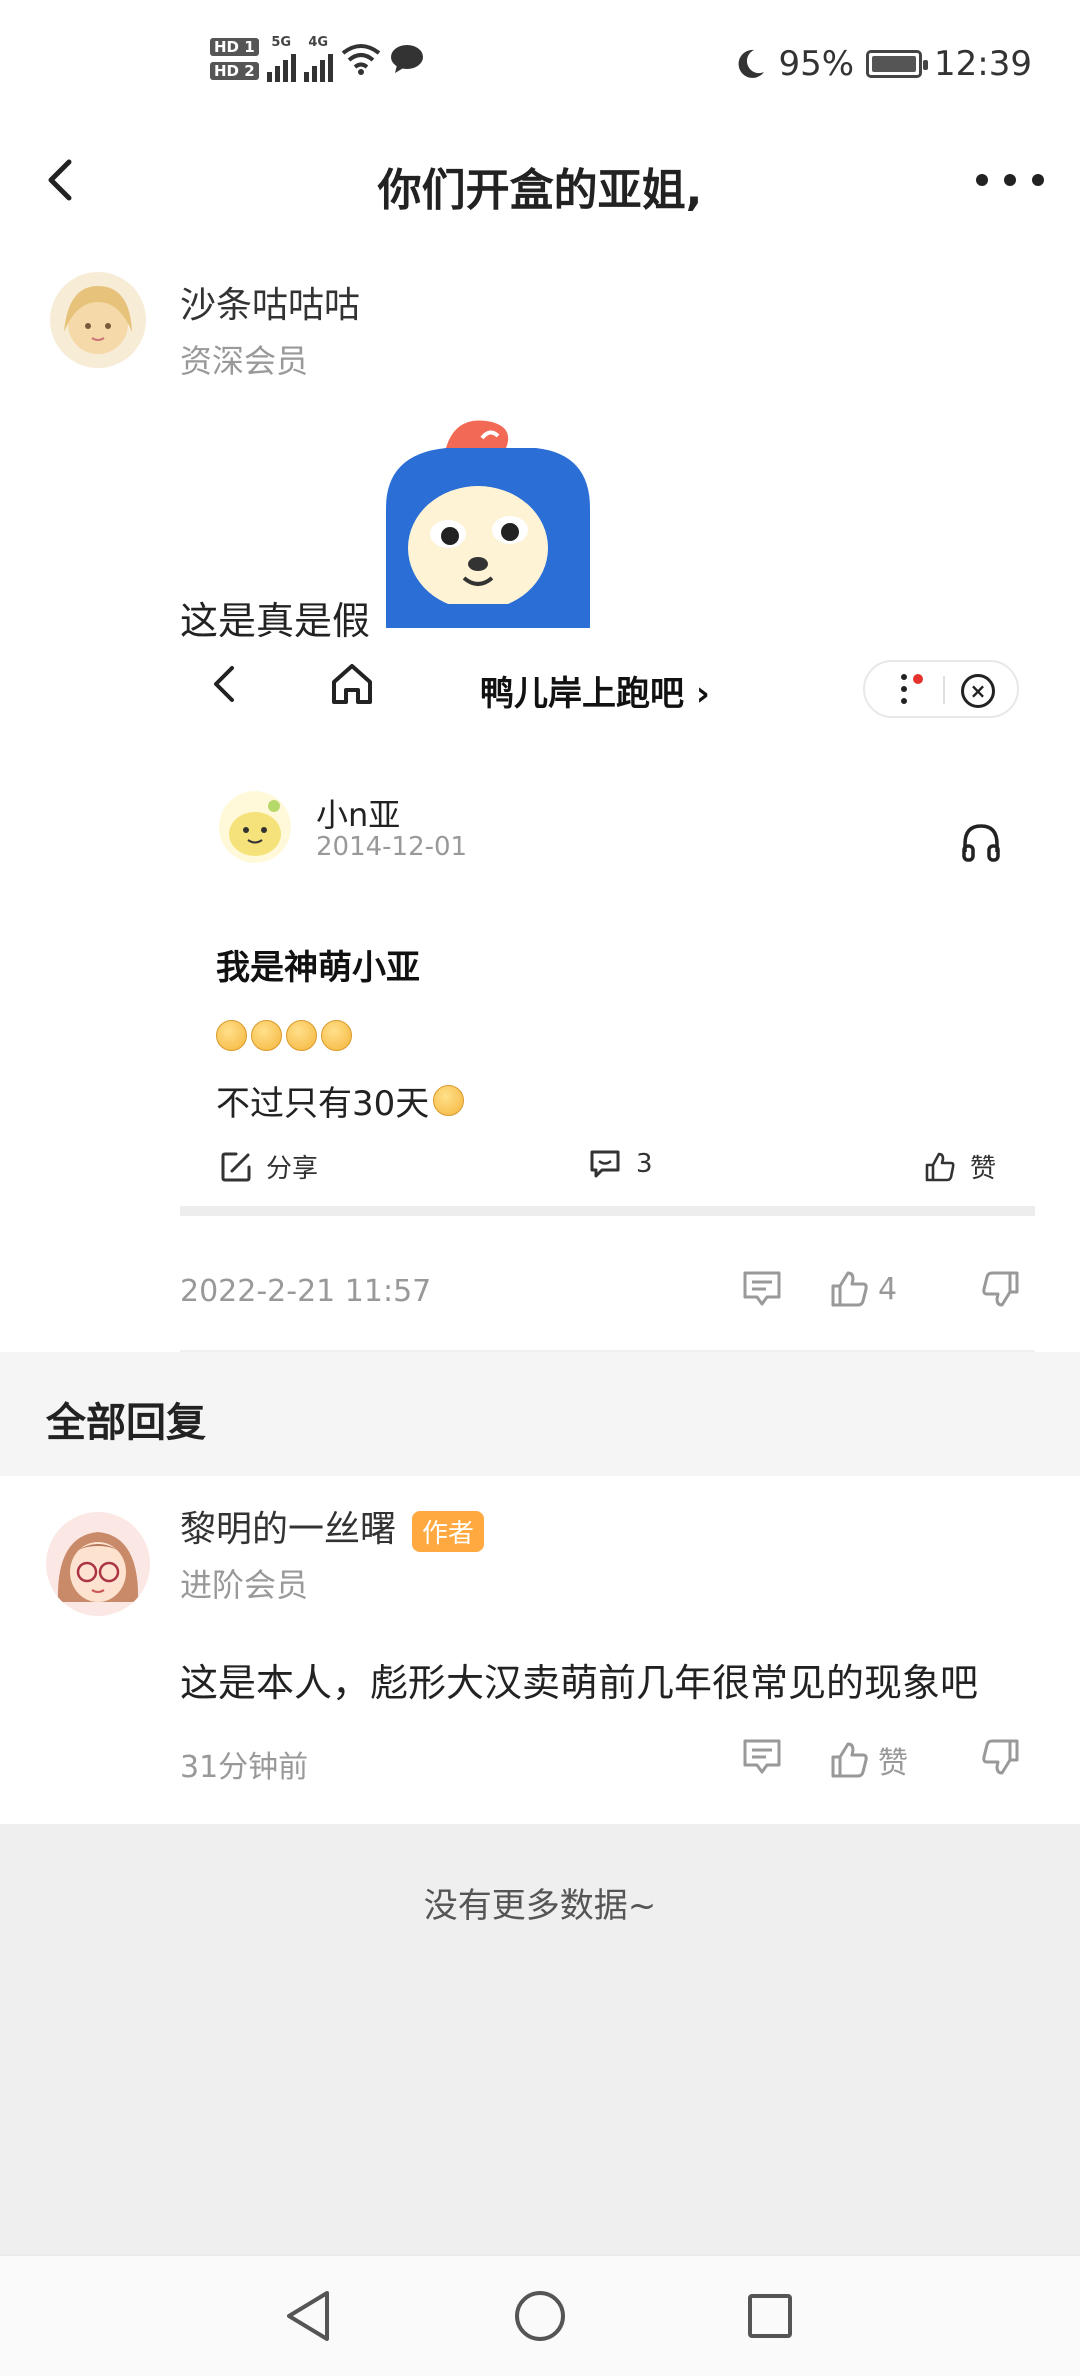 Image resolution: width=1080 pixels, height=2376 pixels. What do you see at coordinates (540, 65) in the screenshot?
I see `status-bar: HD 1 HD 2 5G 4G 95% 12:39` at bounding box center [540, 65].